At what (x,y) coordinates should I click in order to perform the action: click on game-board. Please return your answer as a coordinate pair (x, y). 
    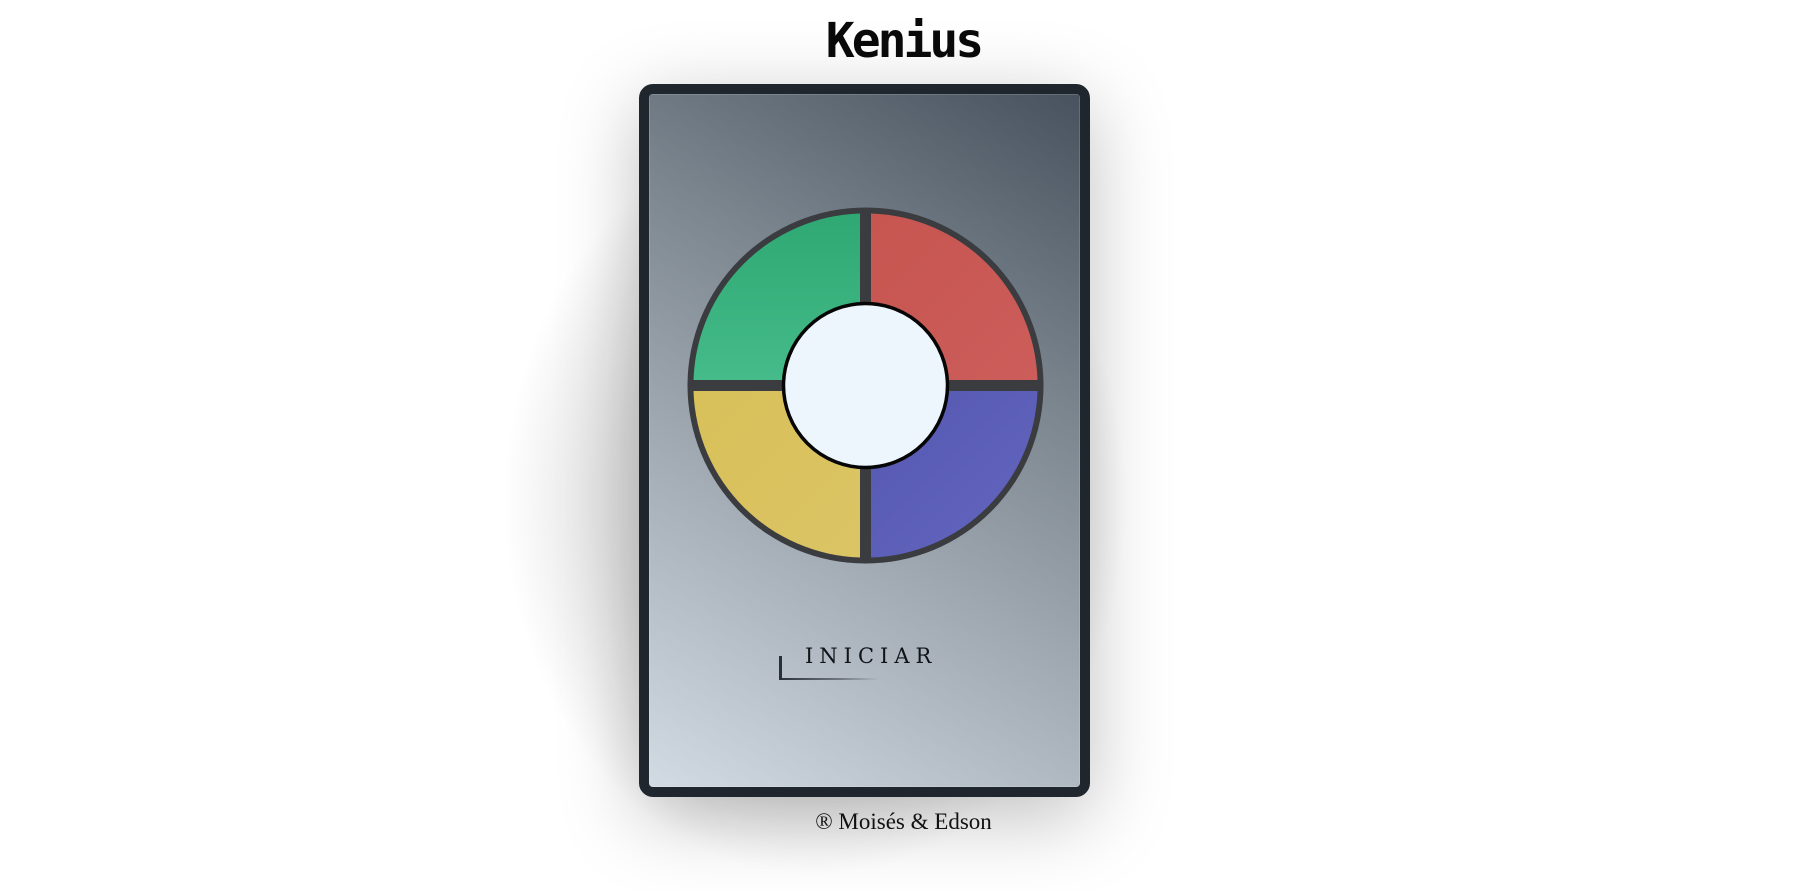
    Looking at the image, I should click on (865, 385).